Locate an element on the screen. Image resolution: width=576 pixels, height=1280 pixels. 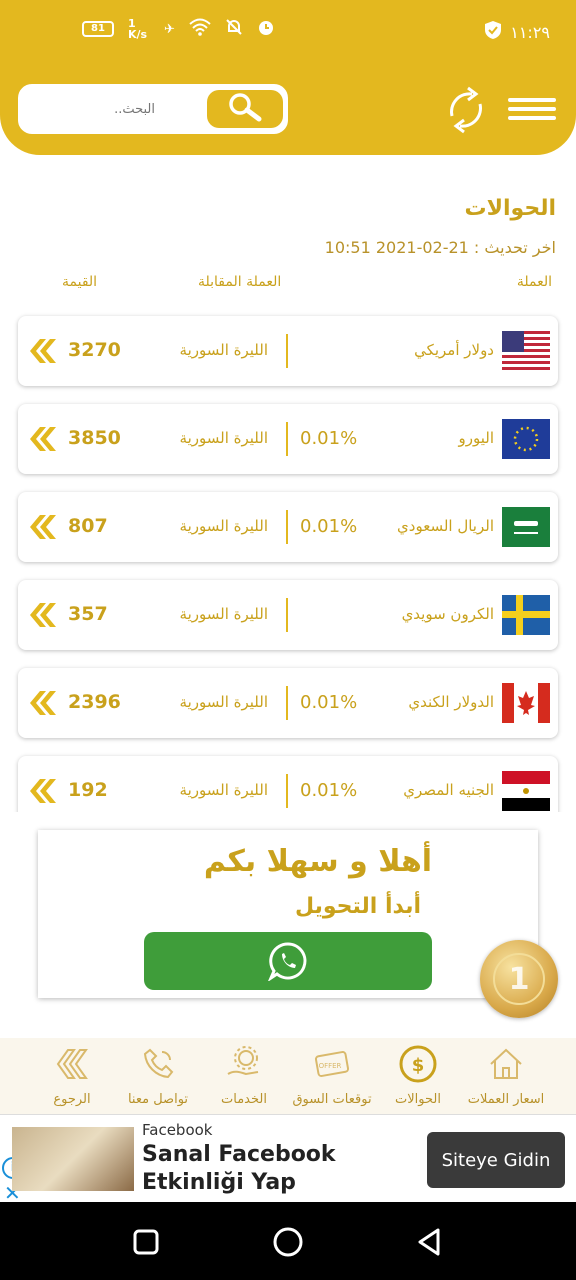
list-item: 357 الليرة السورية الكرون سويدي is located at coordinates (288, 615).